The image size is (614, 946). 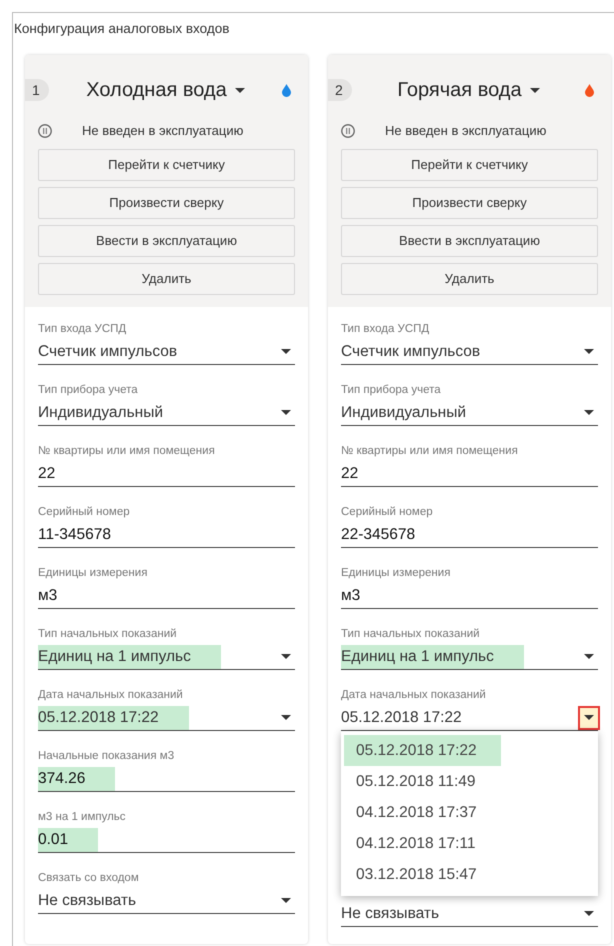 What do you see at coordinates (82, 817) in the screenshot?
I see `field-label: м3 на 1 импульс` at bounding box center [82, 817].